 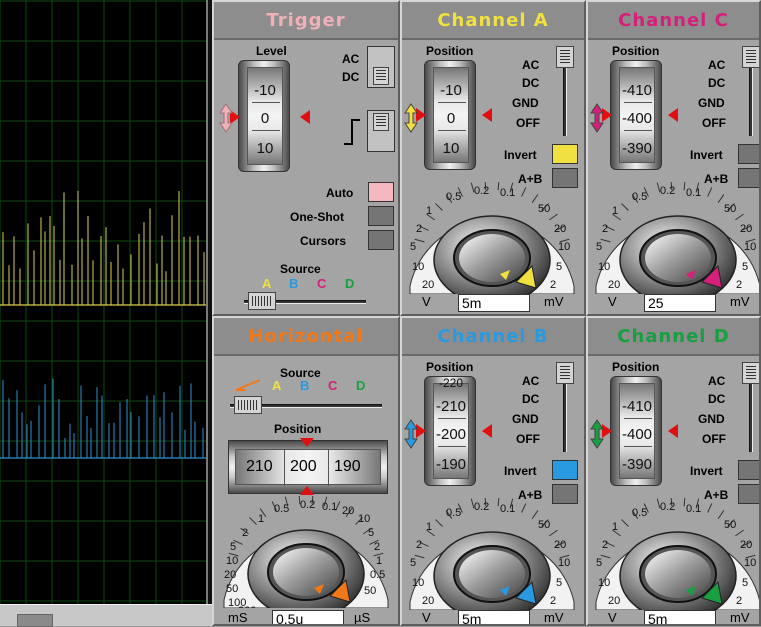 What do you see at coordinates (381, 192) in the screenshot?
I see `auto-button` at bounding box center [381, 192].